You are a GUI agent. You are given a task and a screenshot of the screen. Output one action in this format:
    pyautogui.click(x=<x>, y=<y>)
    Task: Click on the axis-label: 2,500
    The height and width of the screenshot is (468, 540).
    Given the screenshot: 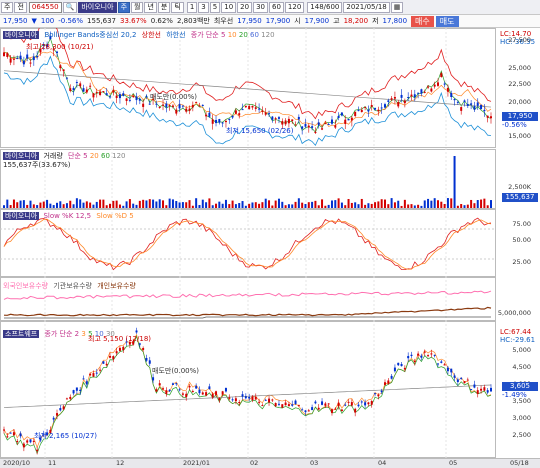 What is the action you would take?
    pyautogui.click(x=521, y=435)
    